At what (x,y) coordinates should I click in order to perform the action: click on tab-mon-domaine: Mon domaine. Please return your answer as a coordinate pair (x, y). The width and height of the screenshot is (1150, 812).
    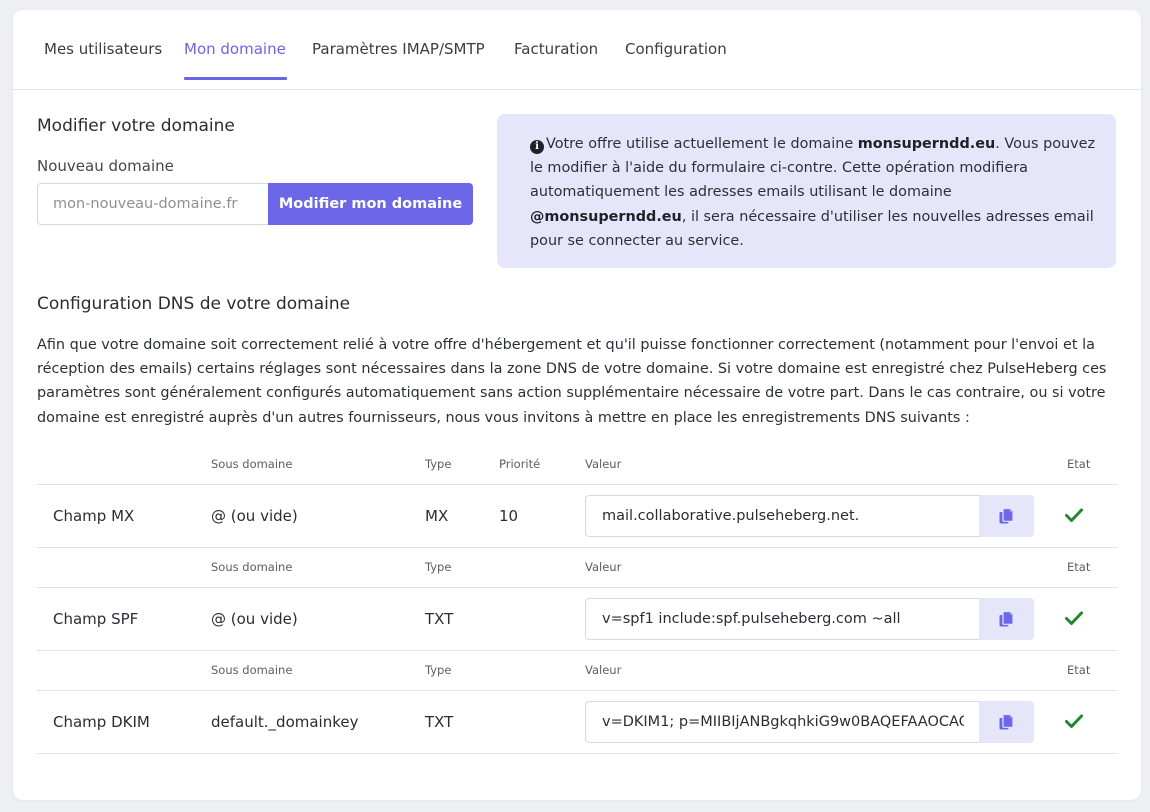
    Looking at the image, I should click on (235, 49).